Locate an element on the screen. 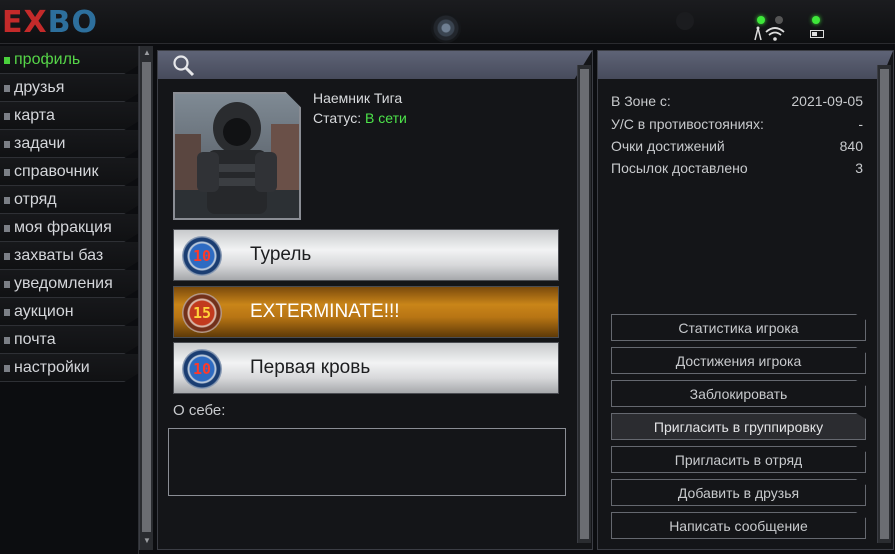  achievement-item: 10 Турель is located at coordinates (366, 255).